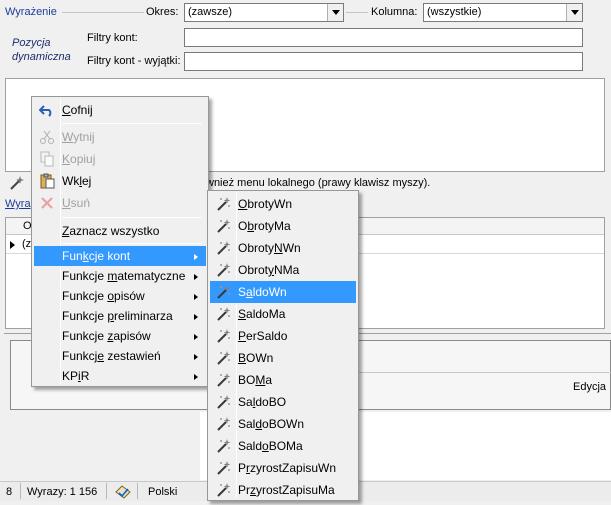 The height and width of the screenshot is (505, 611). Describe the element at coordinates (47, 181) in the screenshot. I see `paste-icon` at that location.